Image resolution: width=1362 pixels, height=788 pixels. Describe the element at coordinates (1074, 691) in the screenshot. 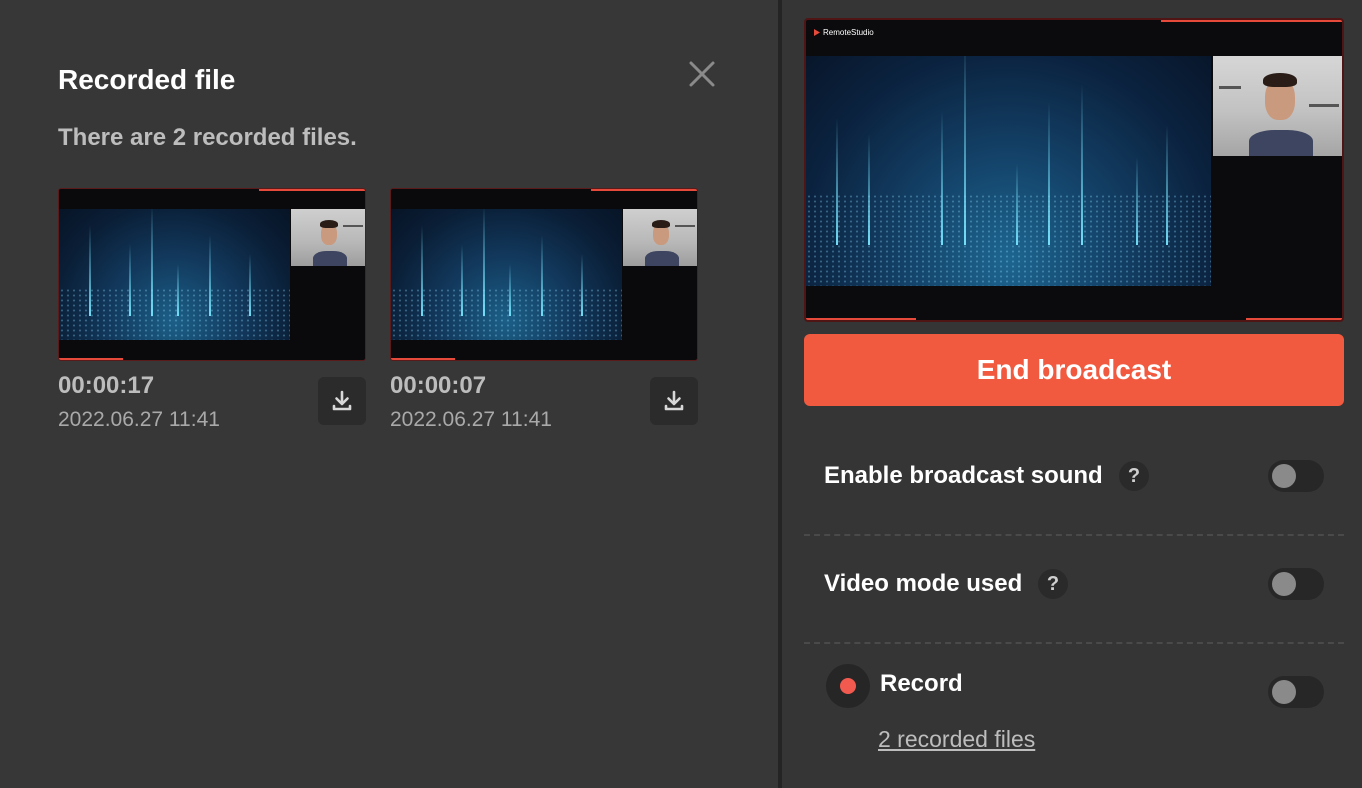

I see `record-row` at that location.